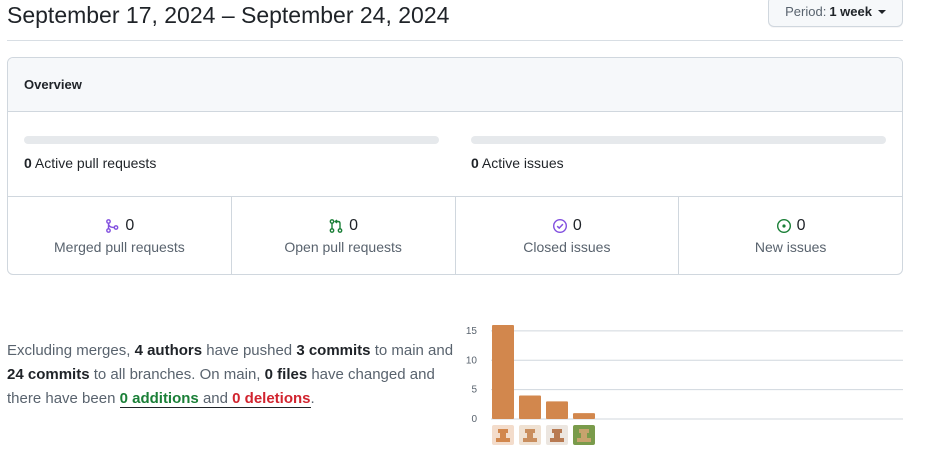 The width and height of the screenshot is (941, 475). I want to click on summary-text-3: to main and, so click(412, 350).